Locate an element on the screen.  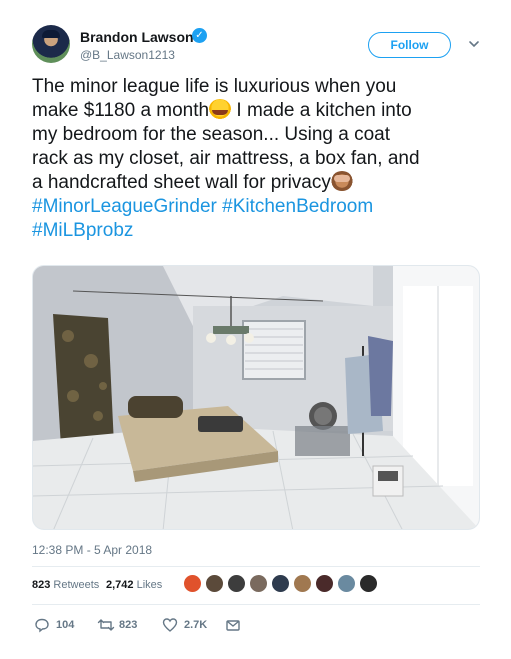
tweet-line-part: a handcrafted sheet wall for privacy is located at coordinates (181, 182).